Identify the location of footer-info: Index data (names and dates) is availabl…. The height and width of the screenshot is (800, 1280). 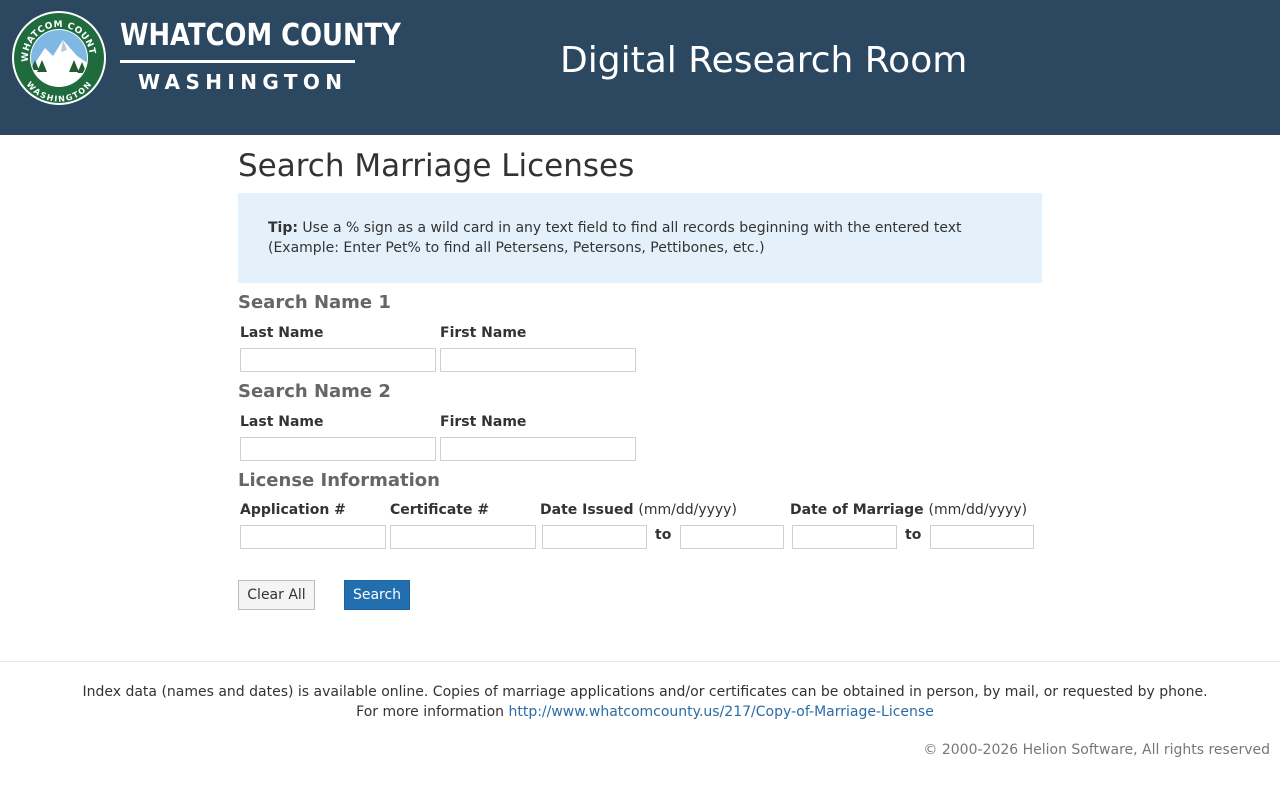
(640, 702).